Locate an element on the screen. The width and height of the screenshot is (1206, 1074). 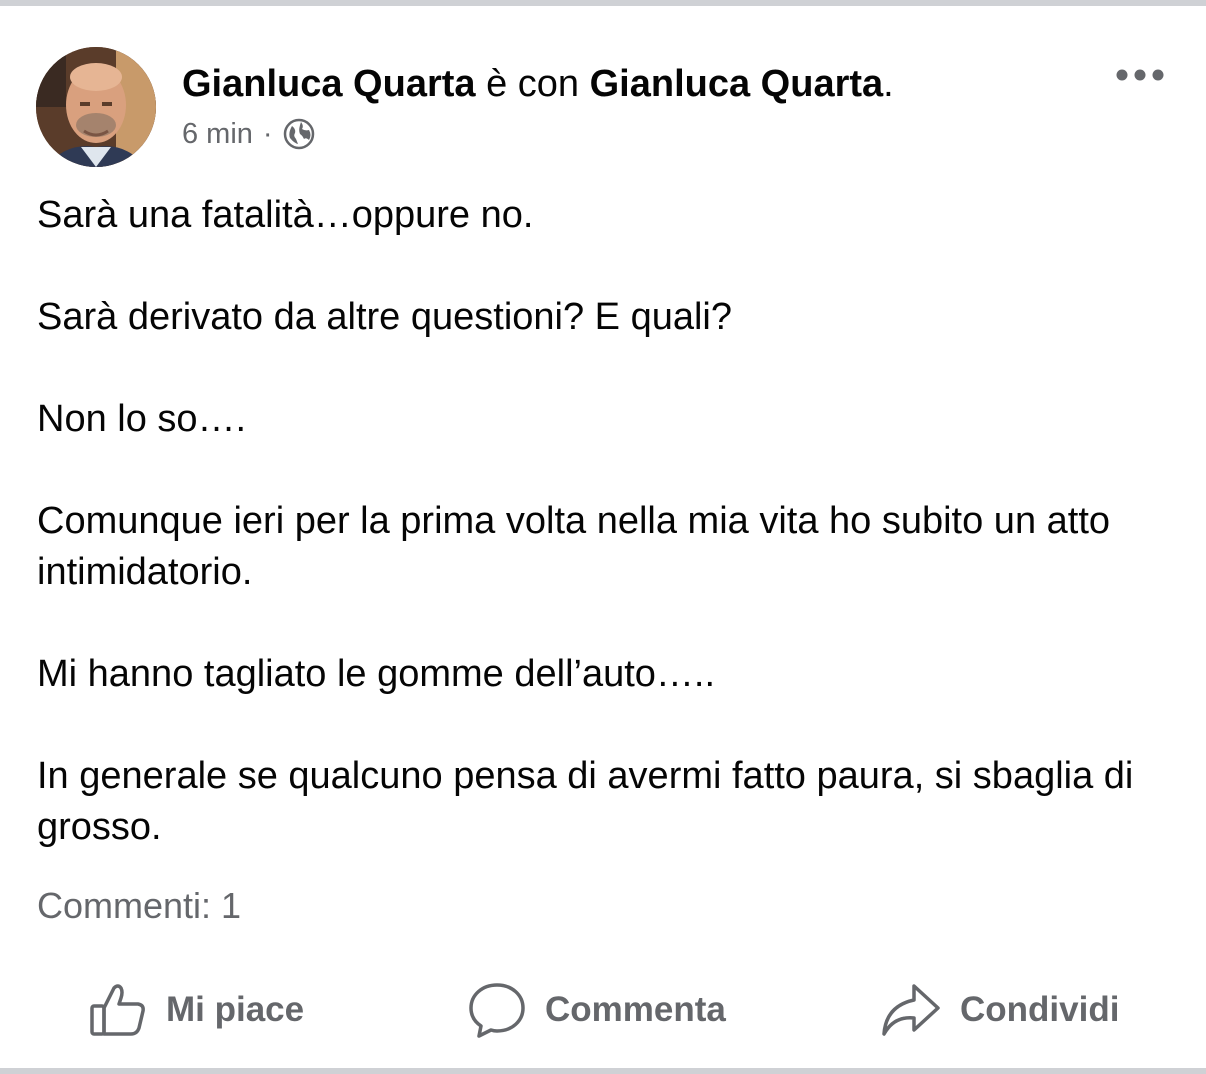
tagged-user-link: Gianluca Quarta is located at coordinates (737, 84).